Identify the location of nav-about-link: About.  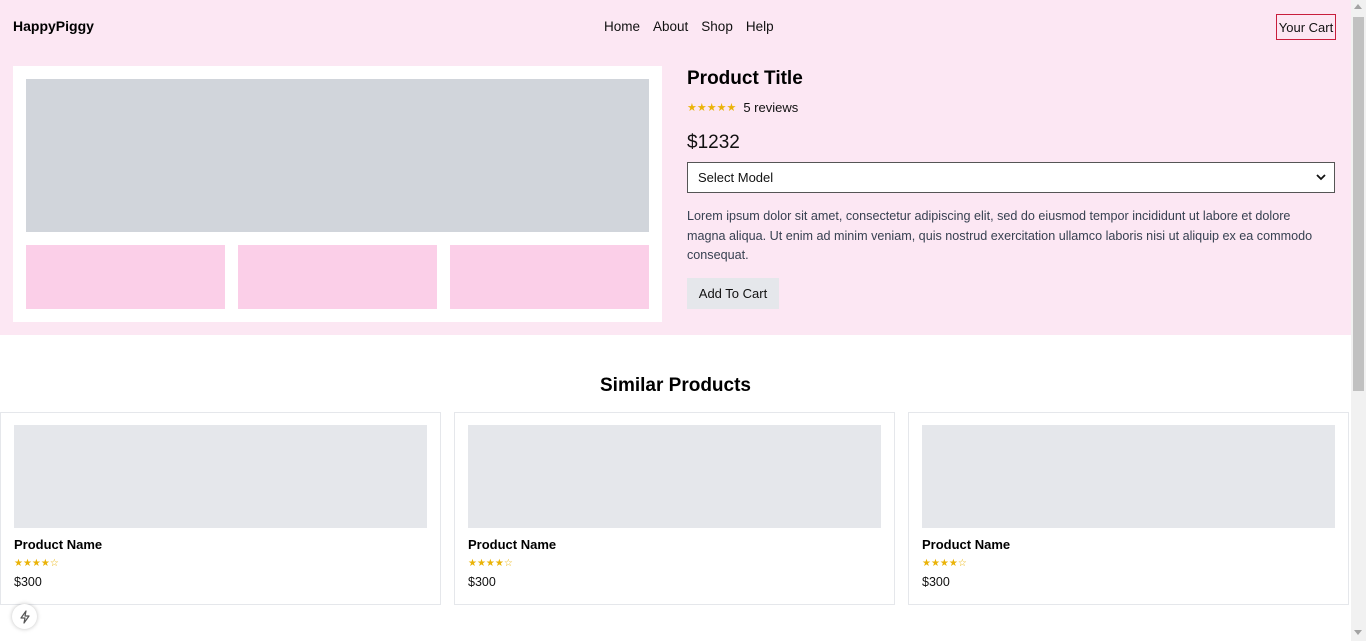
(670, 26).